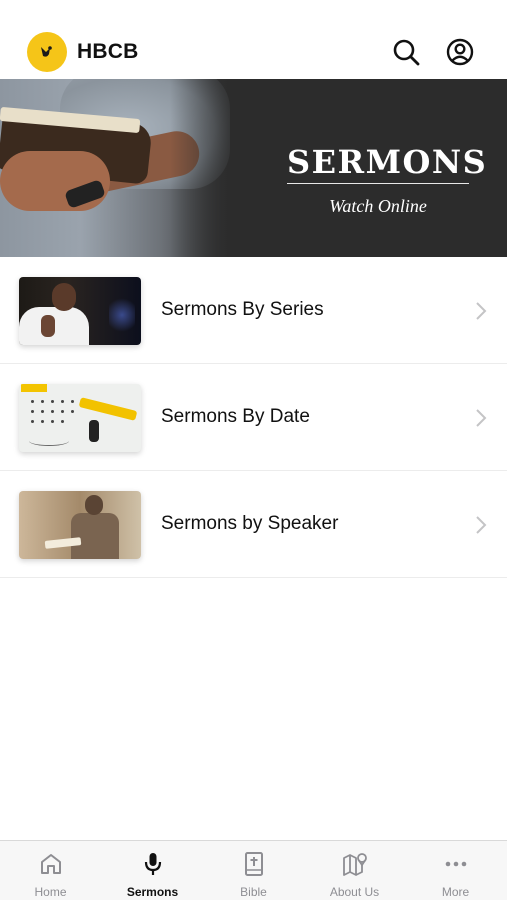 Image resolution: width=507 pixels, height=900 pixels. I want to click on preacher-thumbnail, so click(80, 311).